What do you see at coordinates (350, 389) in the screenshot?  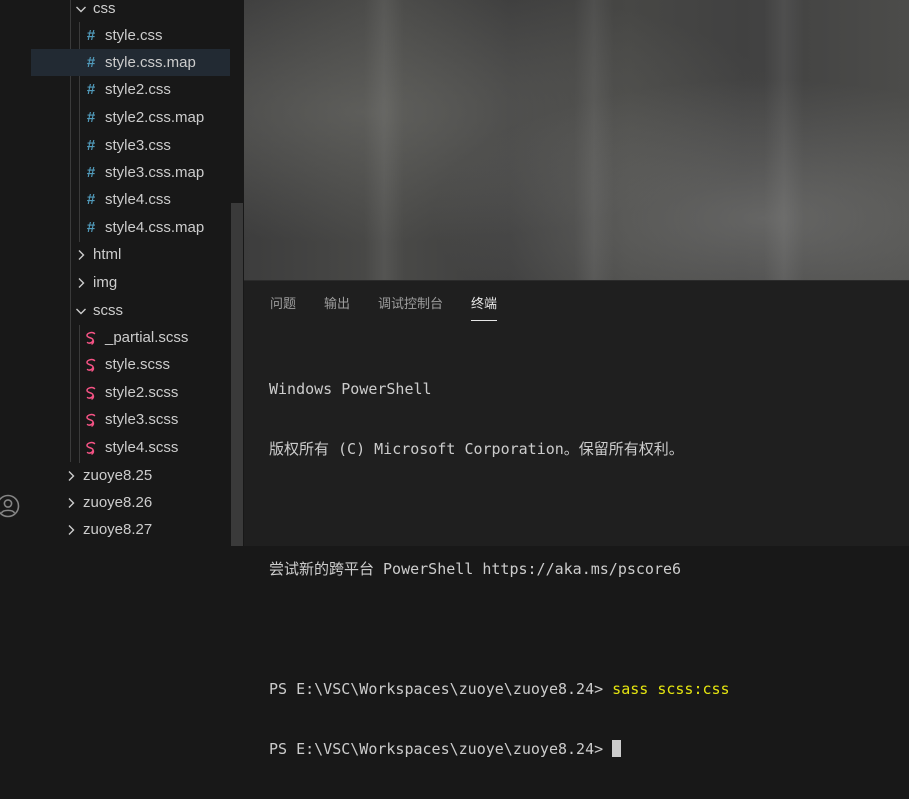 I see `terminal-line: Windows PowerShell` at bounding box center [350, 389].